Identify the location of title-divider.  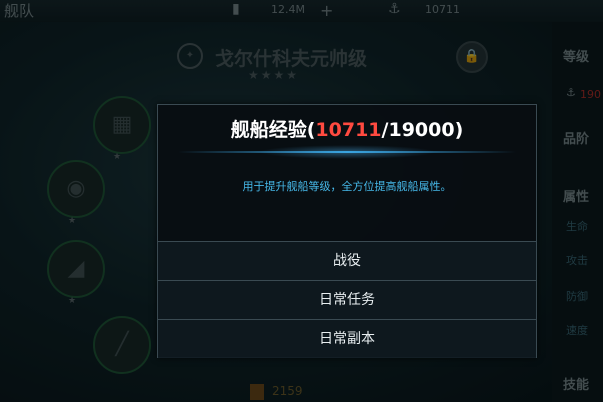
(347, 152).